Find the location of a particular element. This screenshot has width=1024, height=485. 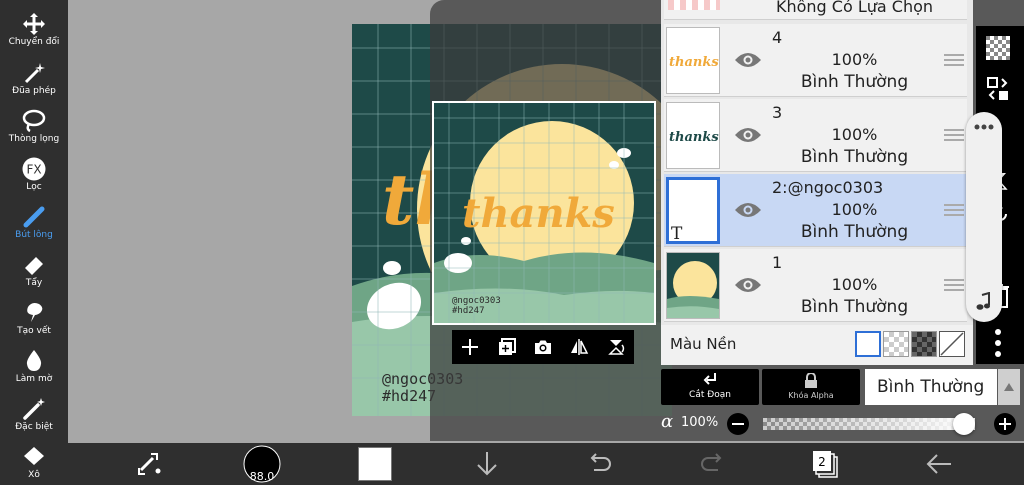

no-selection-row: Không Có Lựa Chọn is located at coordinates (815, 10).